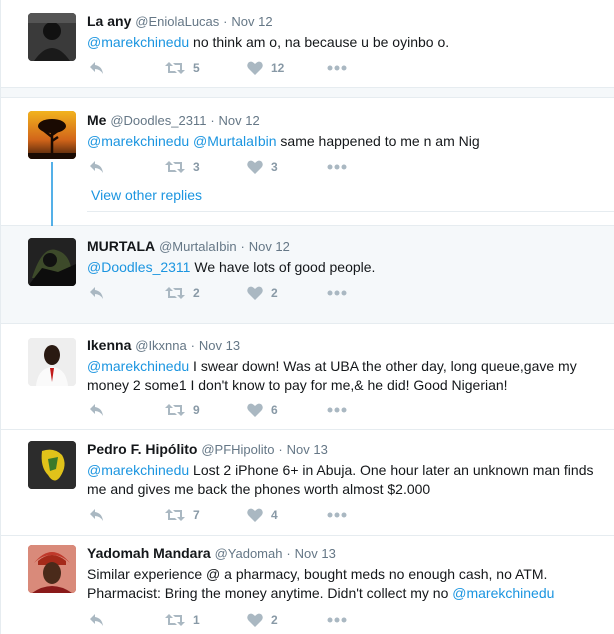 This screenshot has height=634, width=614. What do you see at coordinates (287, 167) in the screenshot?
I see `like-button: 3` at bounding box center [287, 167].